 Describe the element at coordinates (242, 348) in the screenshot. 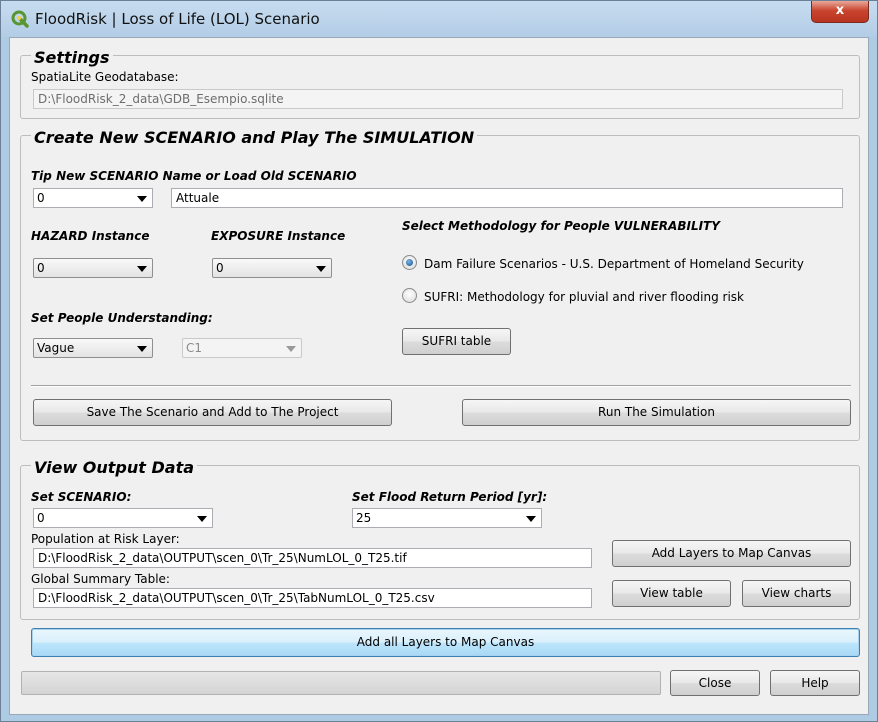

I see `c1-select: C1` at that location.